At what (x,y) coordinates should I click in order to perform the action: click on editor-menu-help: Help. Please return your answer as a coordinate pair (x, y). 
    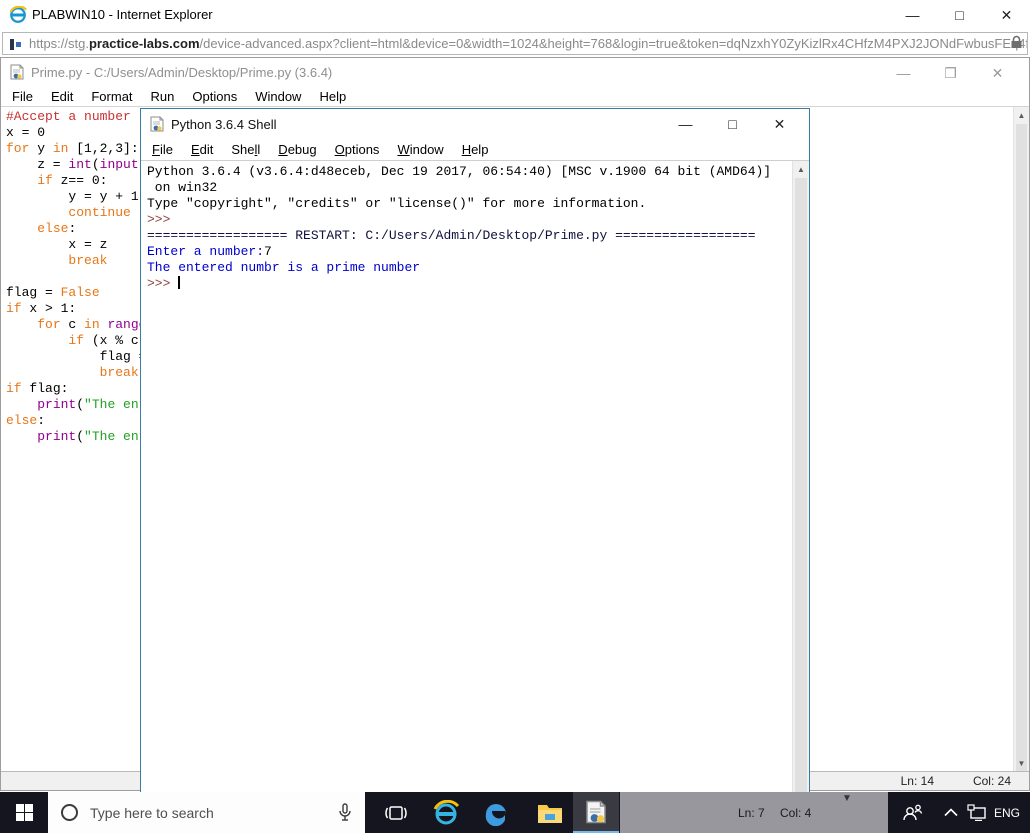
    Looking at the image, I should click on (332, 96).